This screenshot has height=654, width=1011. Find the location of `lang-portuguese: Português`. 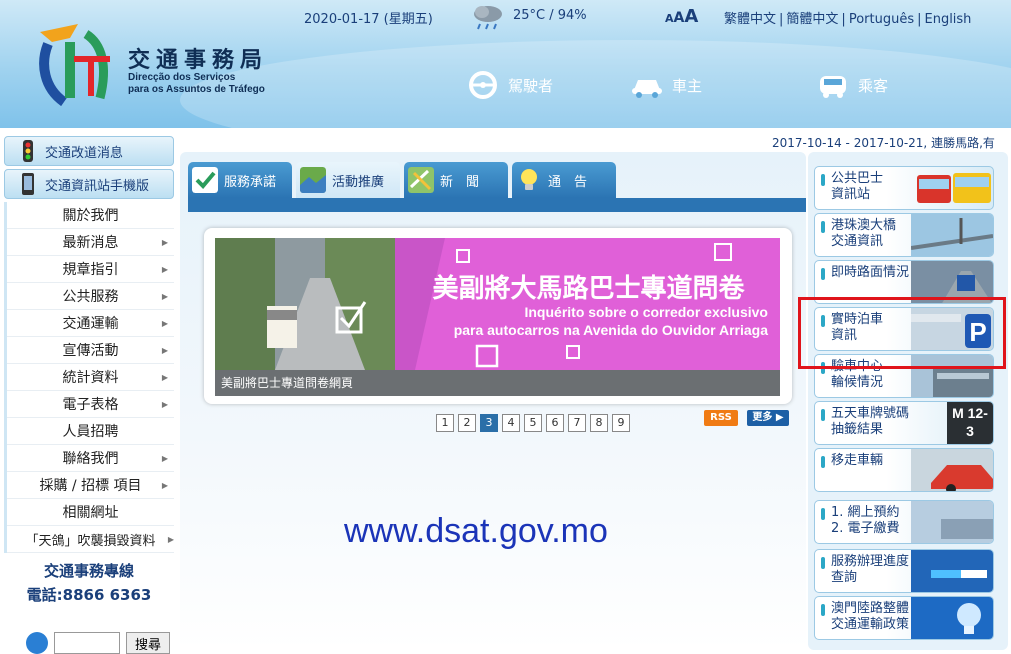

lang-portuguese: Português is located at coordinates (881, 19).